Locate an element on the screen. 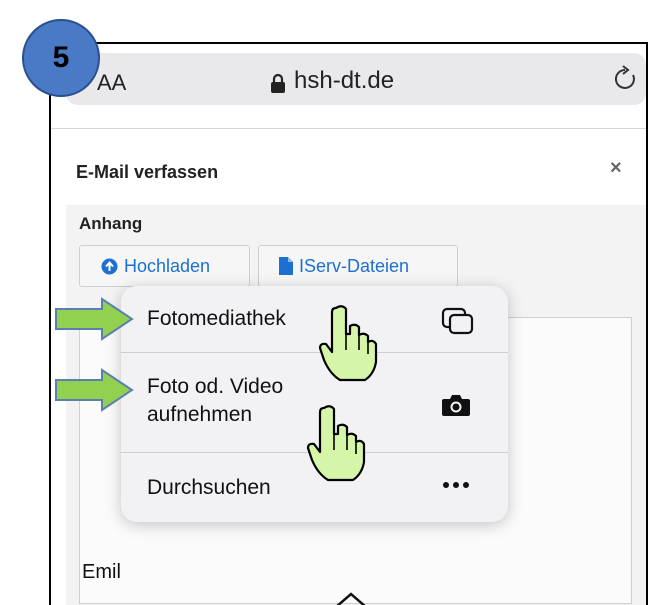  reload-icon is located at coordinates (626, 79).